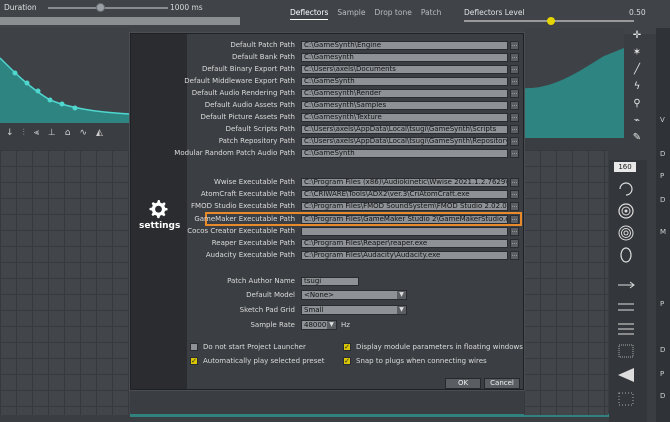  I want to click on grid-select: Small ▼, so click(354, 310).